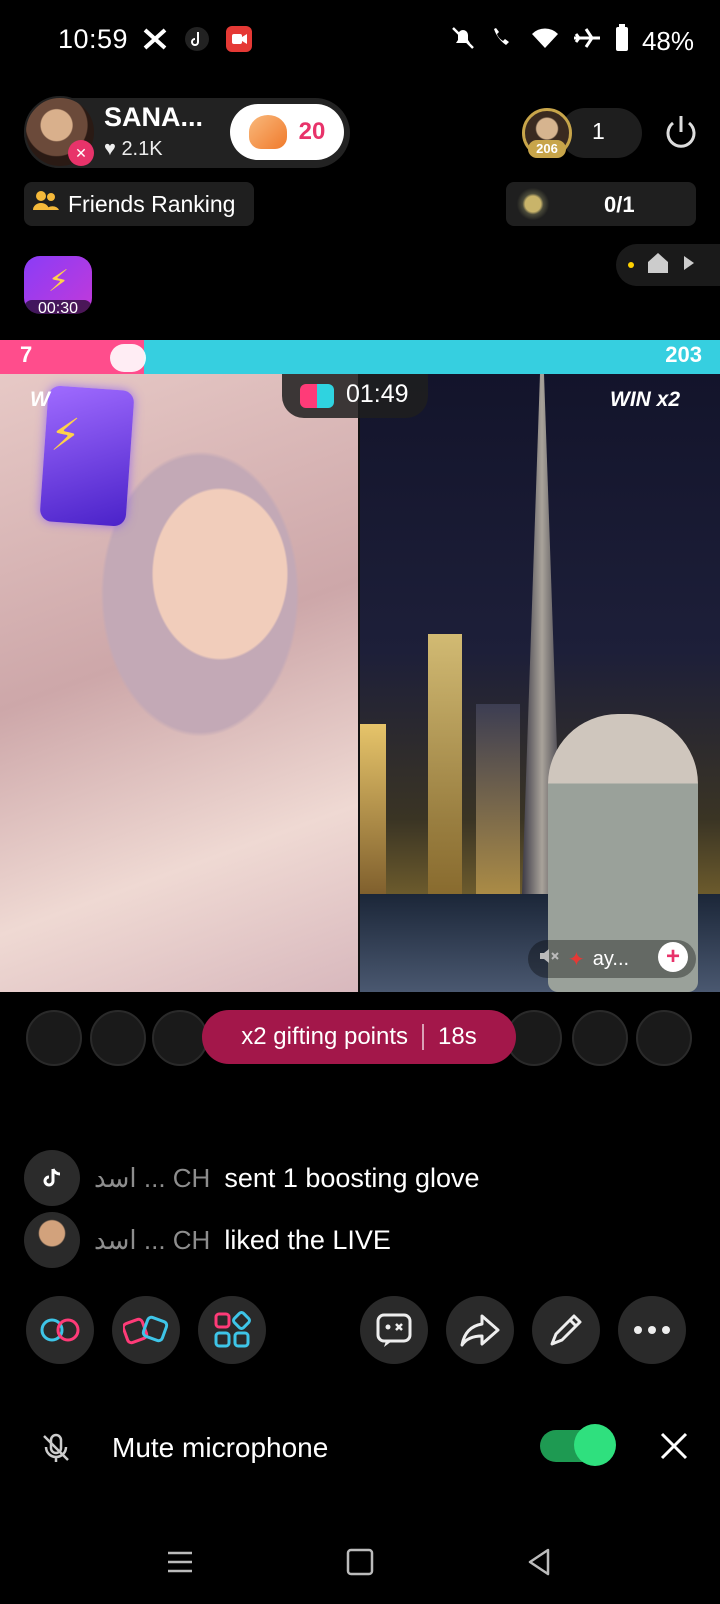 This screenshot has width=720, height=1604. I want to click on status-bar: 10:59 48%, so click(360, 40).